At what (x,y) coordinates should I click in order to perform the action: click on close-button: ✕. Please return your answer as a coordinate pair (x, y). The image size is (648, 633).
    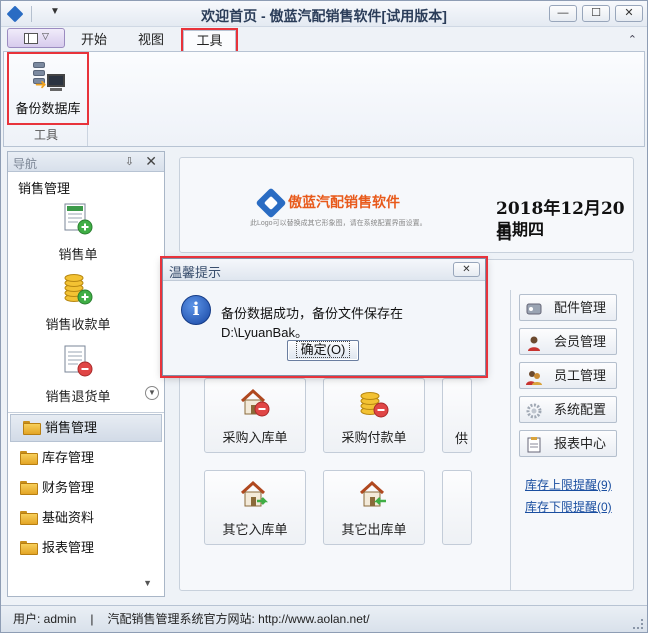
    Looking at the image, I should click on (629, 13).